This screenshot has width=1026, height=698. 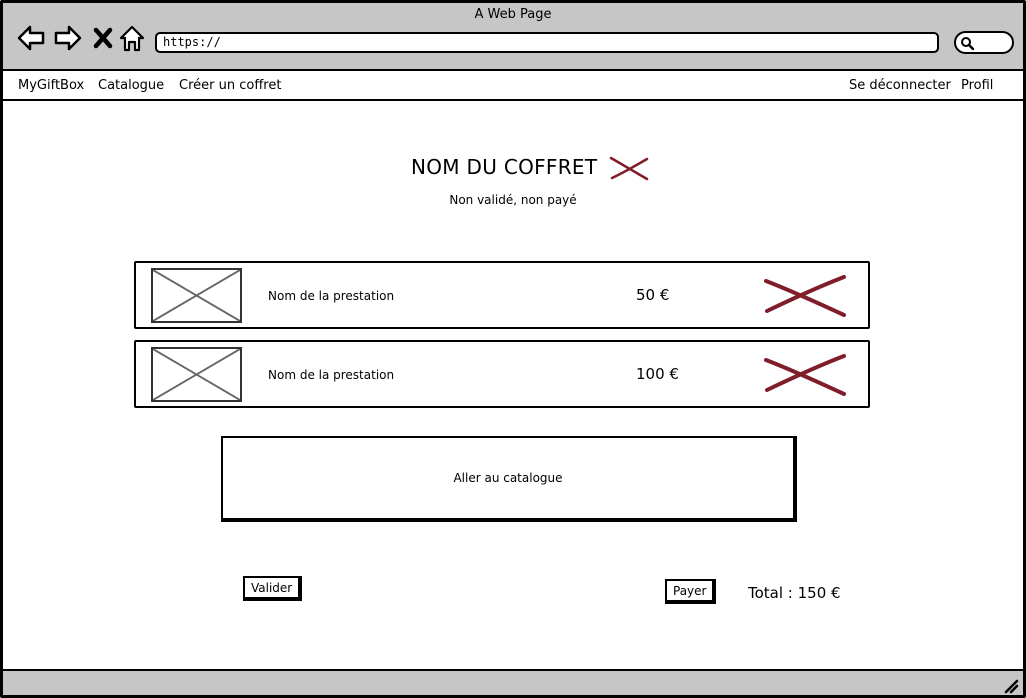 What do you see at coordinates (502, 374) in the screenshot?
I see `list-item: Nom de la prestation 100 €` at bounding box center [502, 374].